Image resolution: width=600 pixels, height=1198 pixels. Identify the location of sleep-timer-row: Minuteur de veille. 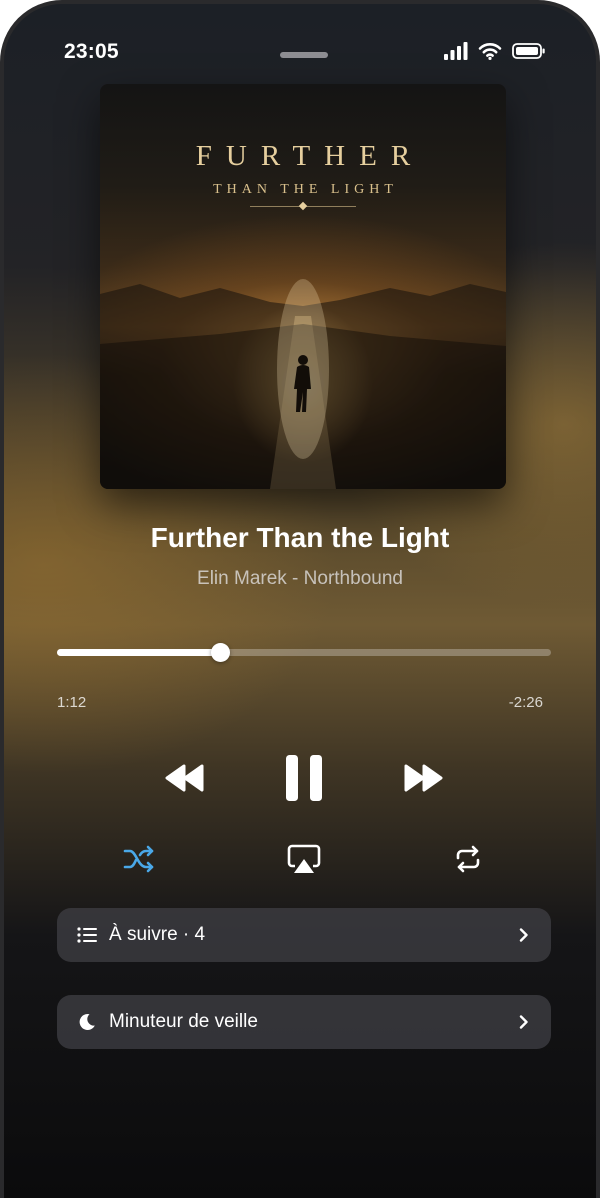
(304, 1022).